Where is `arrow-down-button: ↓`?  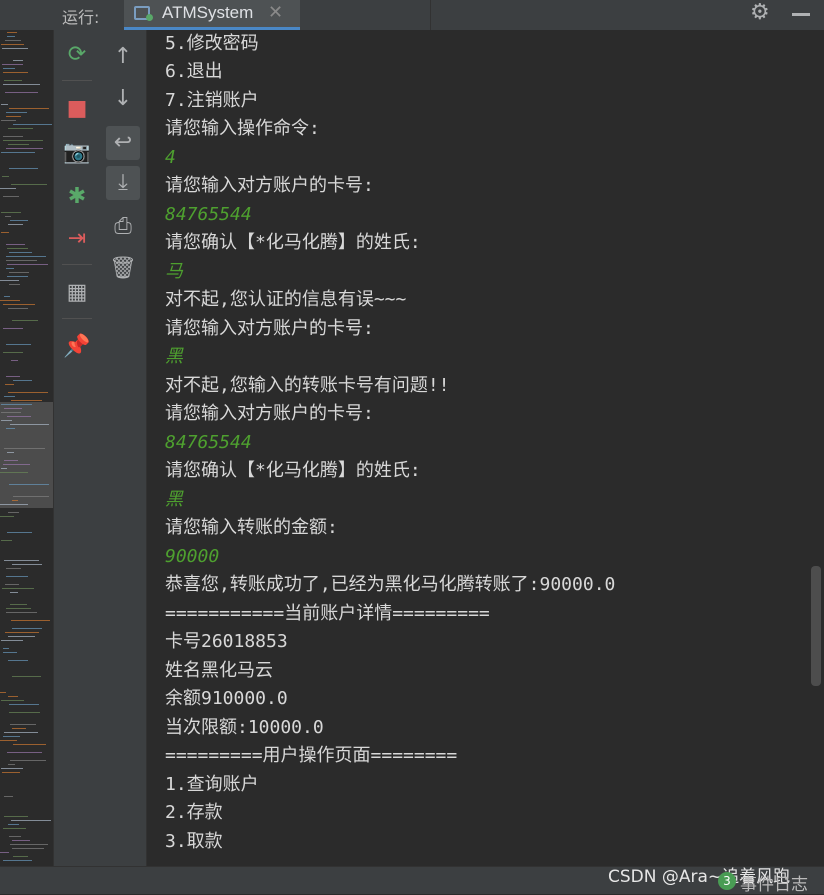
arrow-down-button: ↓ is located at coordinates (123, 99).